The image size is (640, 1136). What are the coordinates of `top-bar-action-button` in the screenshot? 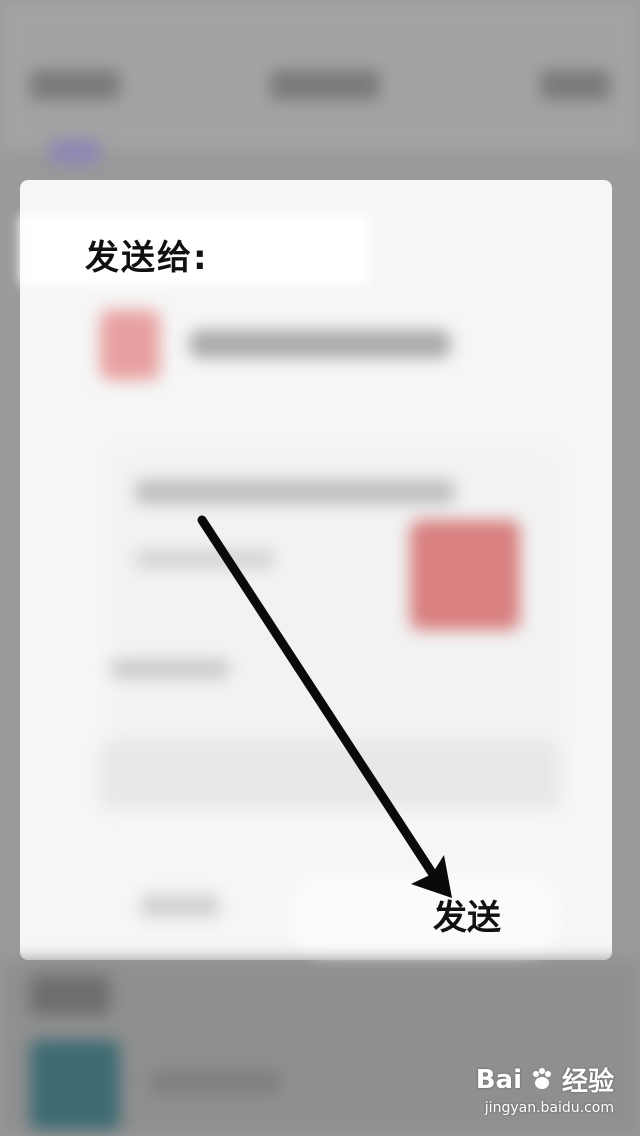 It's located at (575, 85).